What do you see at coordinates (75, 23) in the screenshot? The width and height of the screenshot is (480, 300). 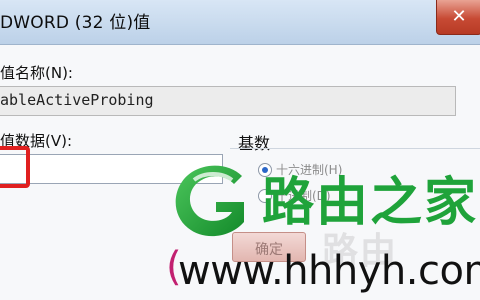 I see `dialog-title: DWORD (32 位)值` at bounding box center [75, 23].